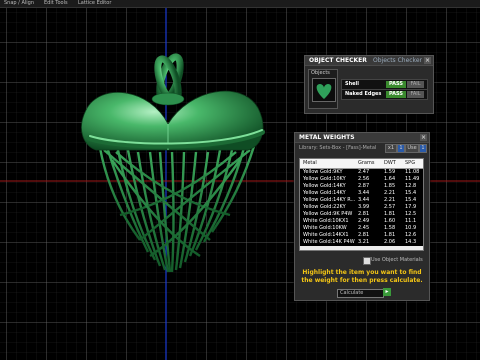 Image resolution: width=480 pixels, height=360 pixels. I want to click on table-row: Yellow Gold:10KY 2.56 1.64 11.49, so click(361, 179).